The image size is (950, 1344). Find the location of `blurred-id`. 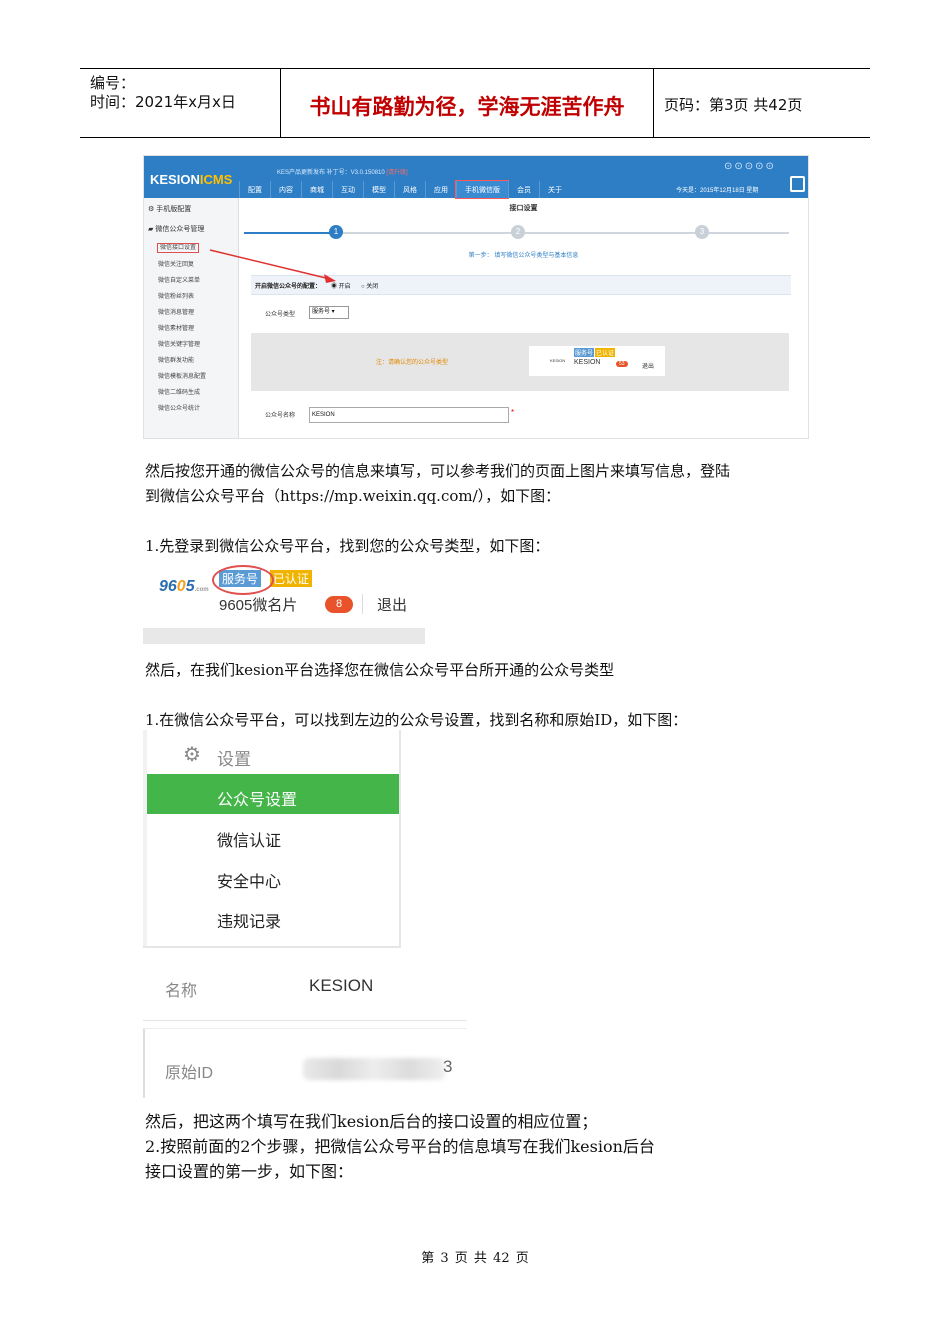

blurred-id is located at coordinates (374, 1069).